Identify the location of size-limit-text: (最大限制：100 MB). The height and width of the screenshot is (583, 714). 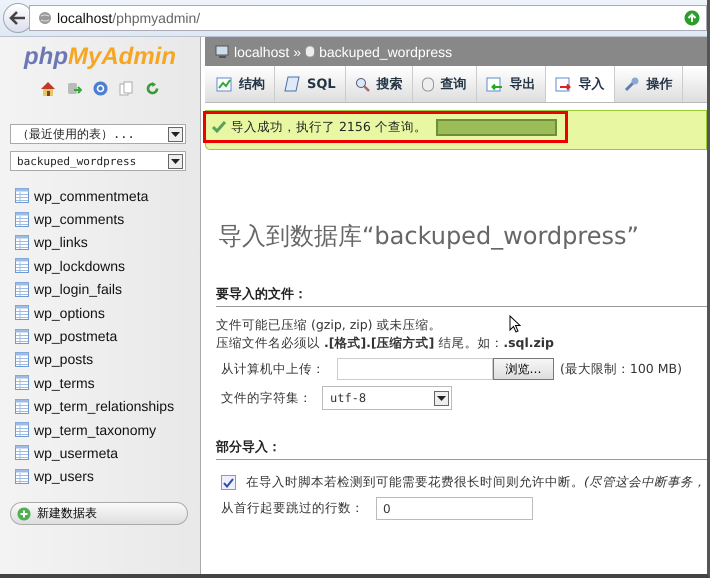
(621, 369).